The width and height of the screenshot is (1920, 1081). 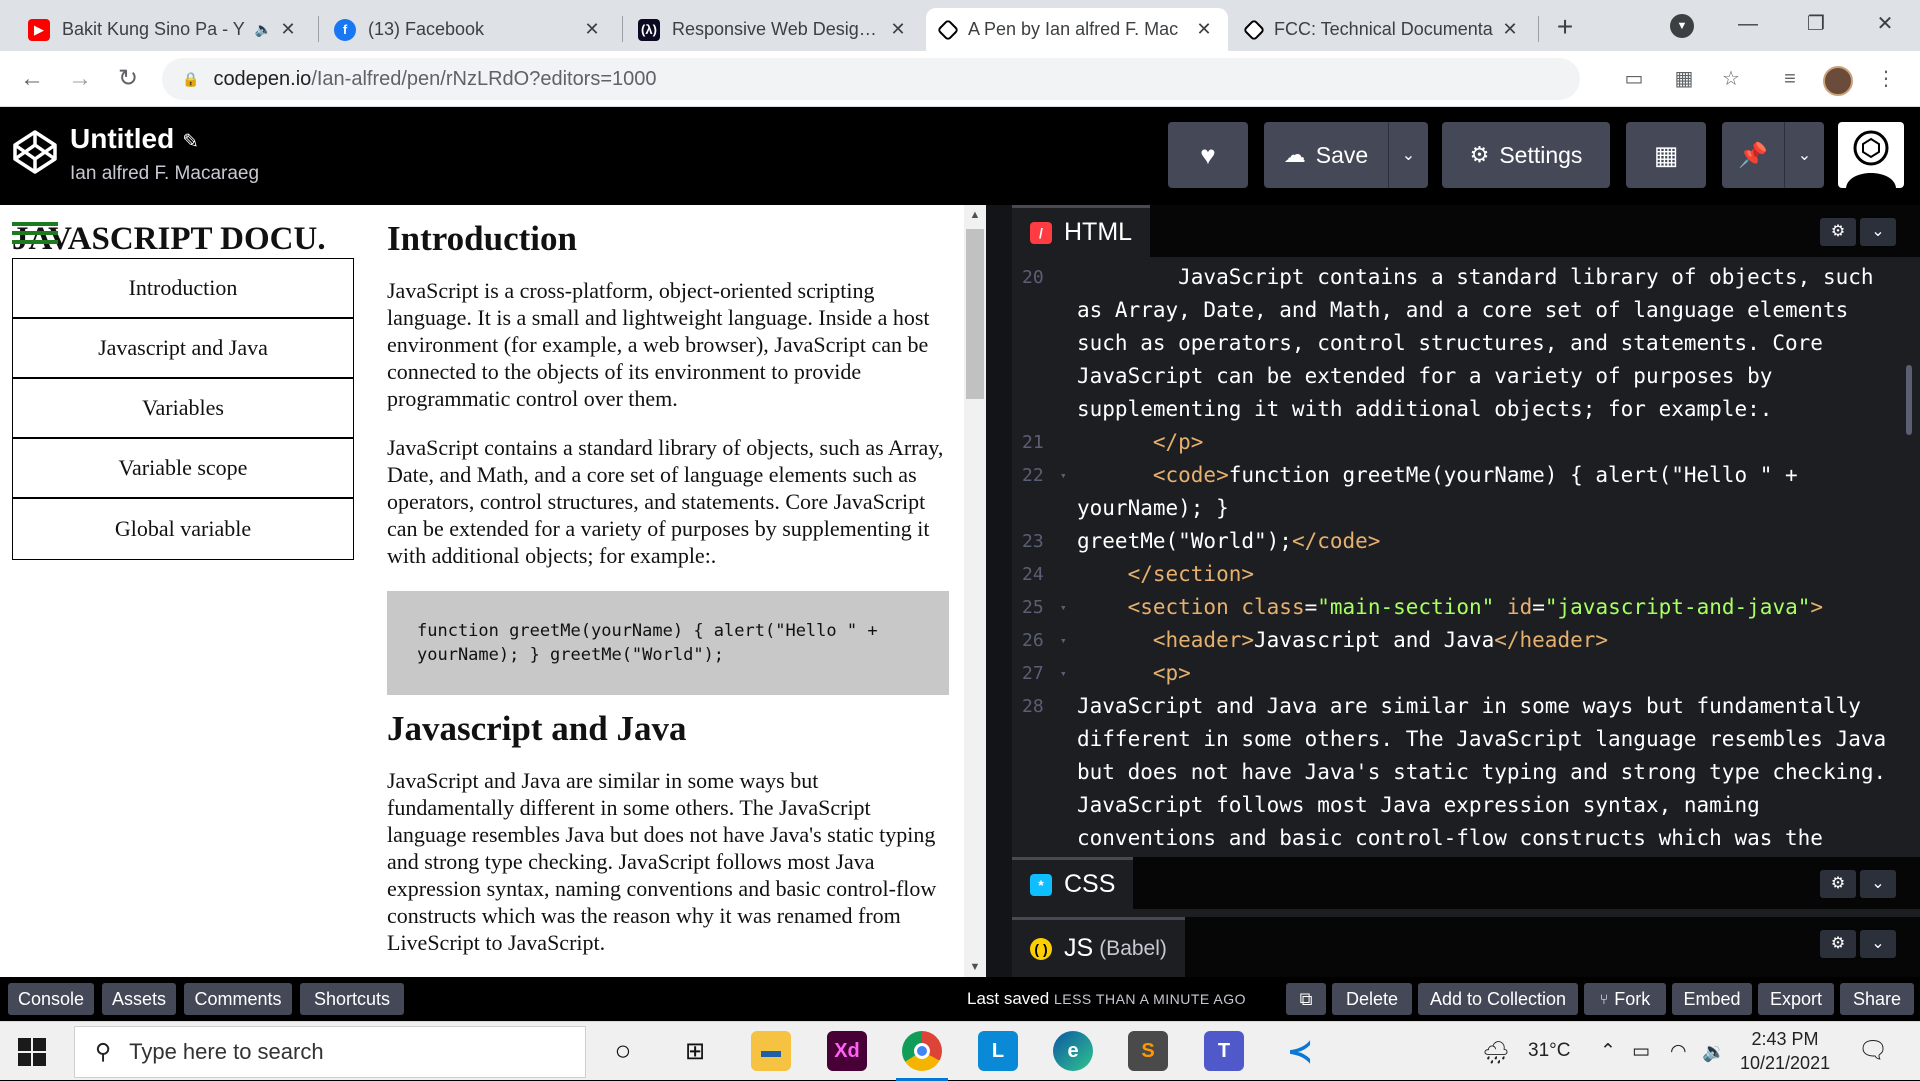 What do you see at coordinates (1466, 574) in the screenshot?
I see `code-line: 24 </section>` at bounding box center [1466, 574].